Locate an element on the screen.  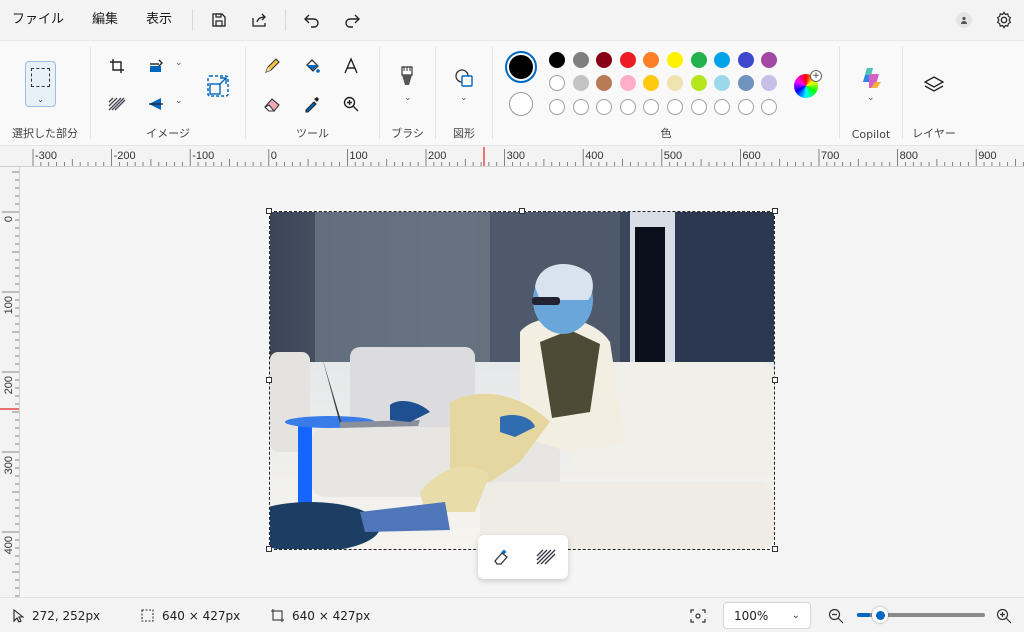
layers-group: レイヤー is located at coordinates (934, 94).